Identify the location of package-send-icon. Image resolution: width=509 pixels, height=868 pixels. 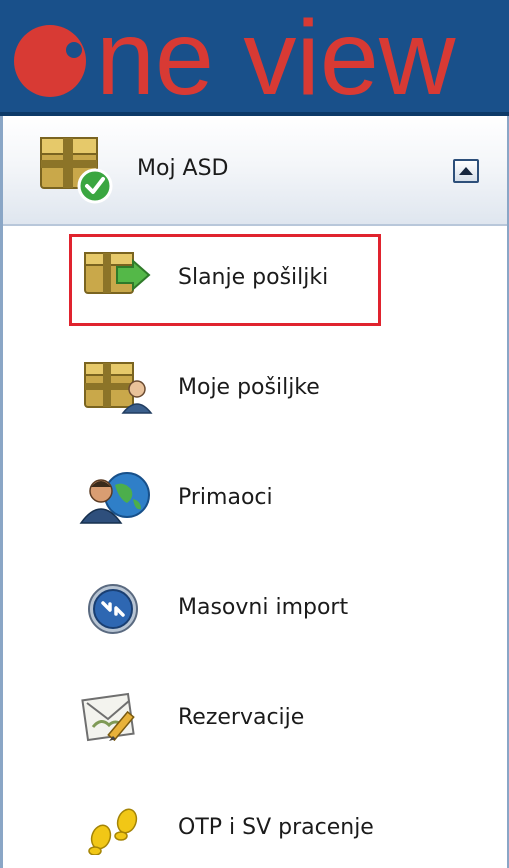
(117, 273).